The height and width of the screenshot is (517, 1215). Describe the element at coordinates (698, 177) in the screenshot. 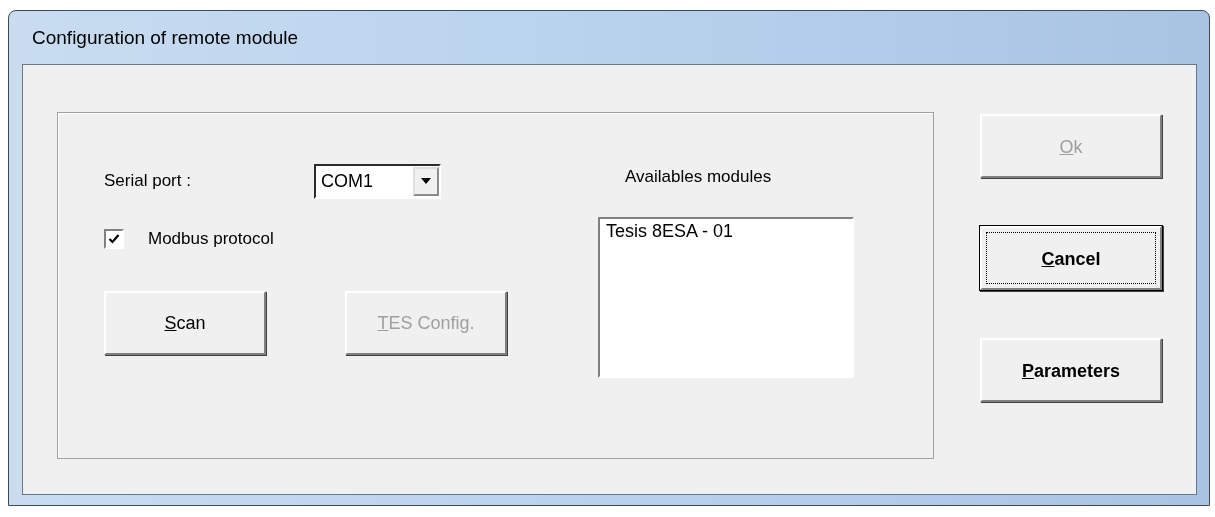

I see `available-modules-label: Availables modules` at that location.